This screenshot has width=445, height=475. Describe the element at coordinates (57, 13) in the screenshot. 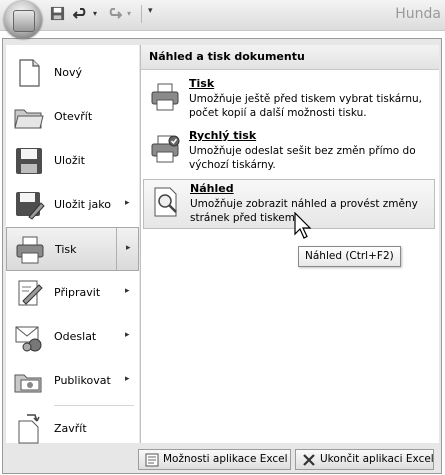

I see `save-icon` at that location.